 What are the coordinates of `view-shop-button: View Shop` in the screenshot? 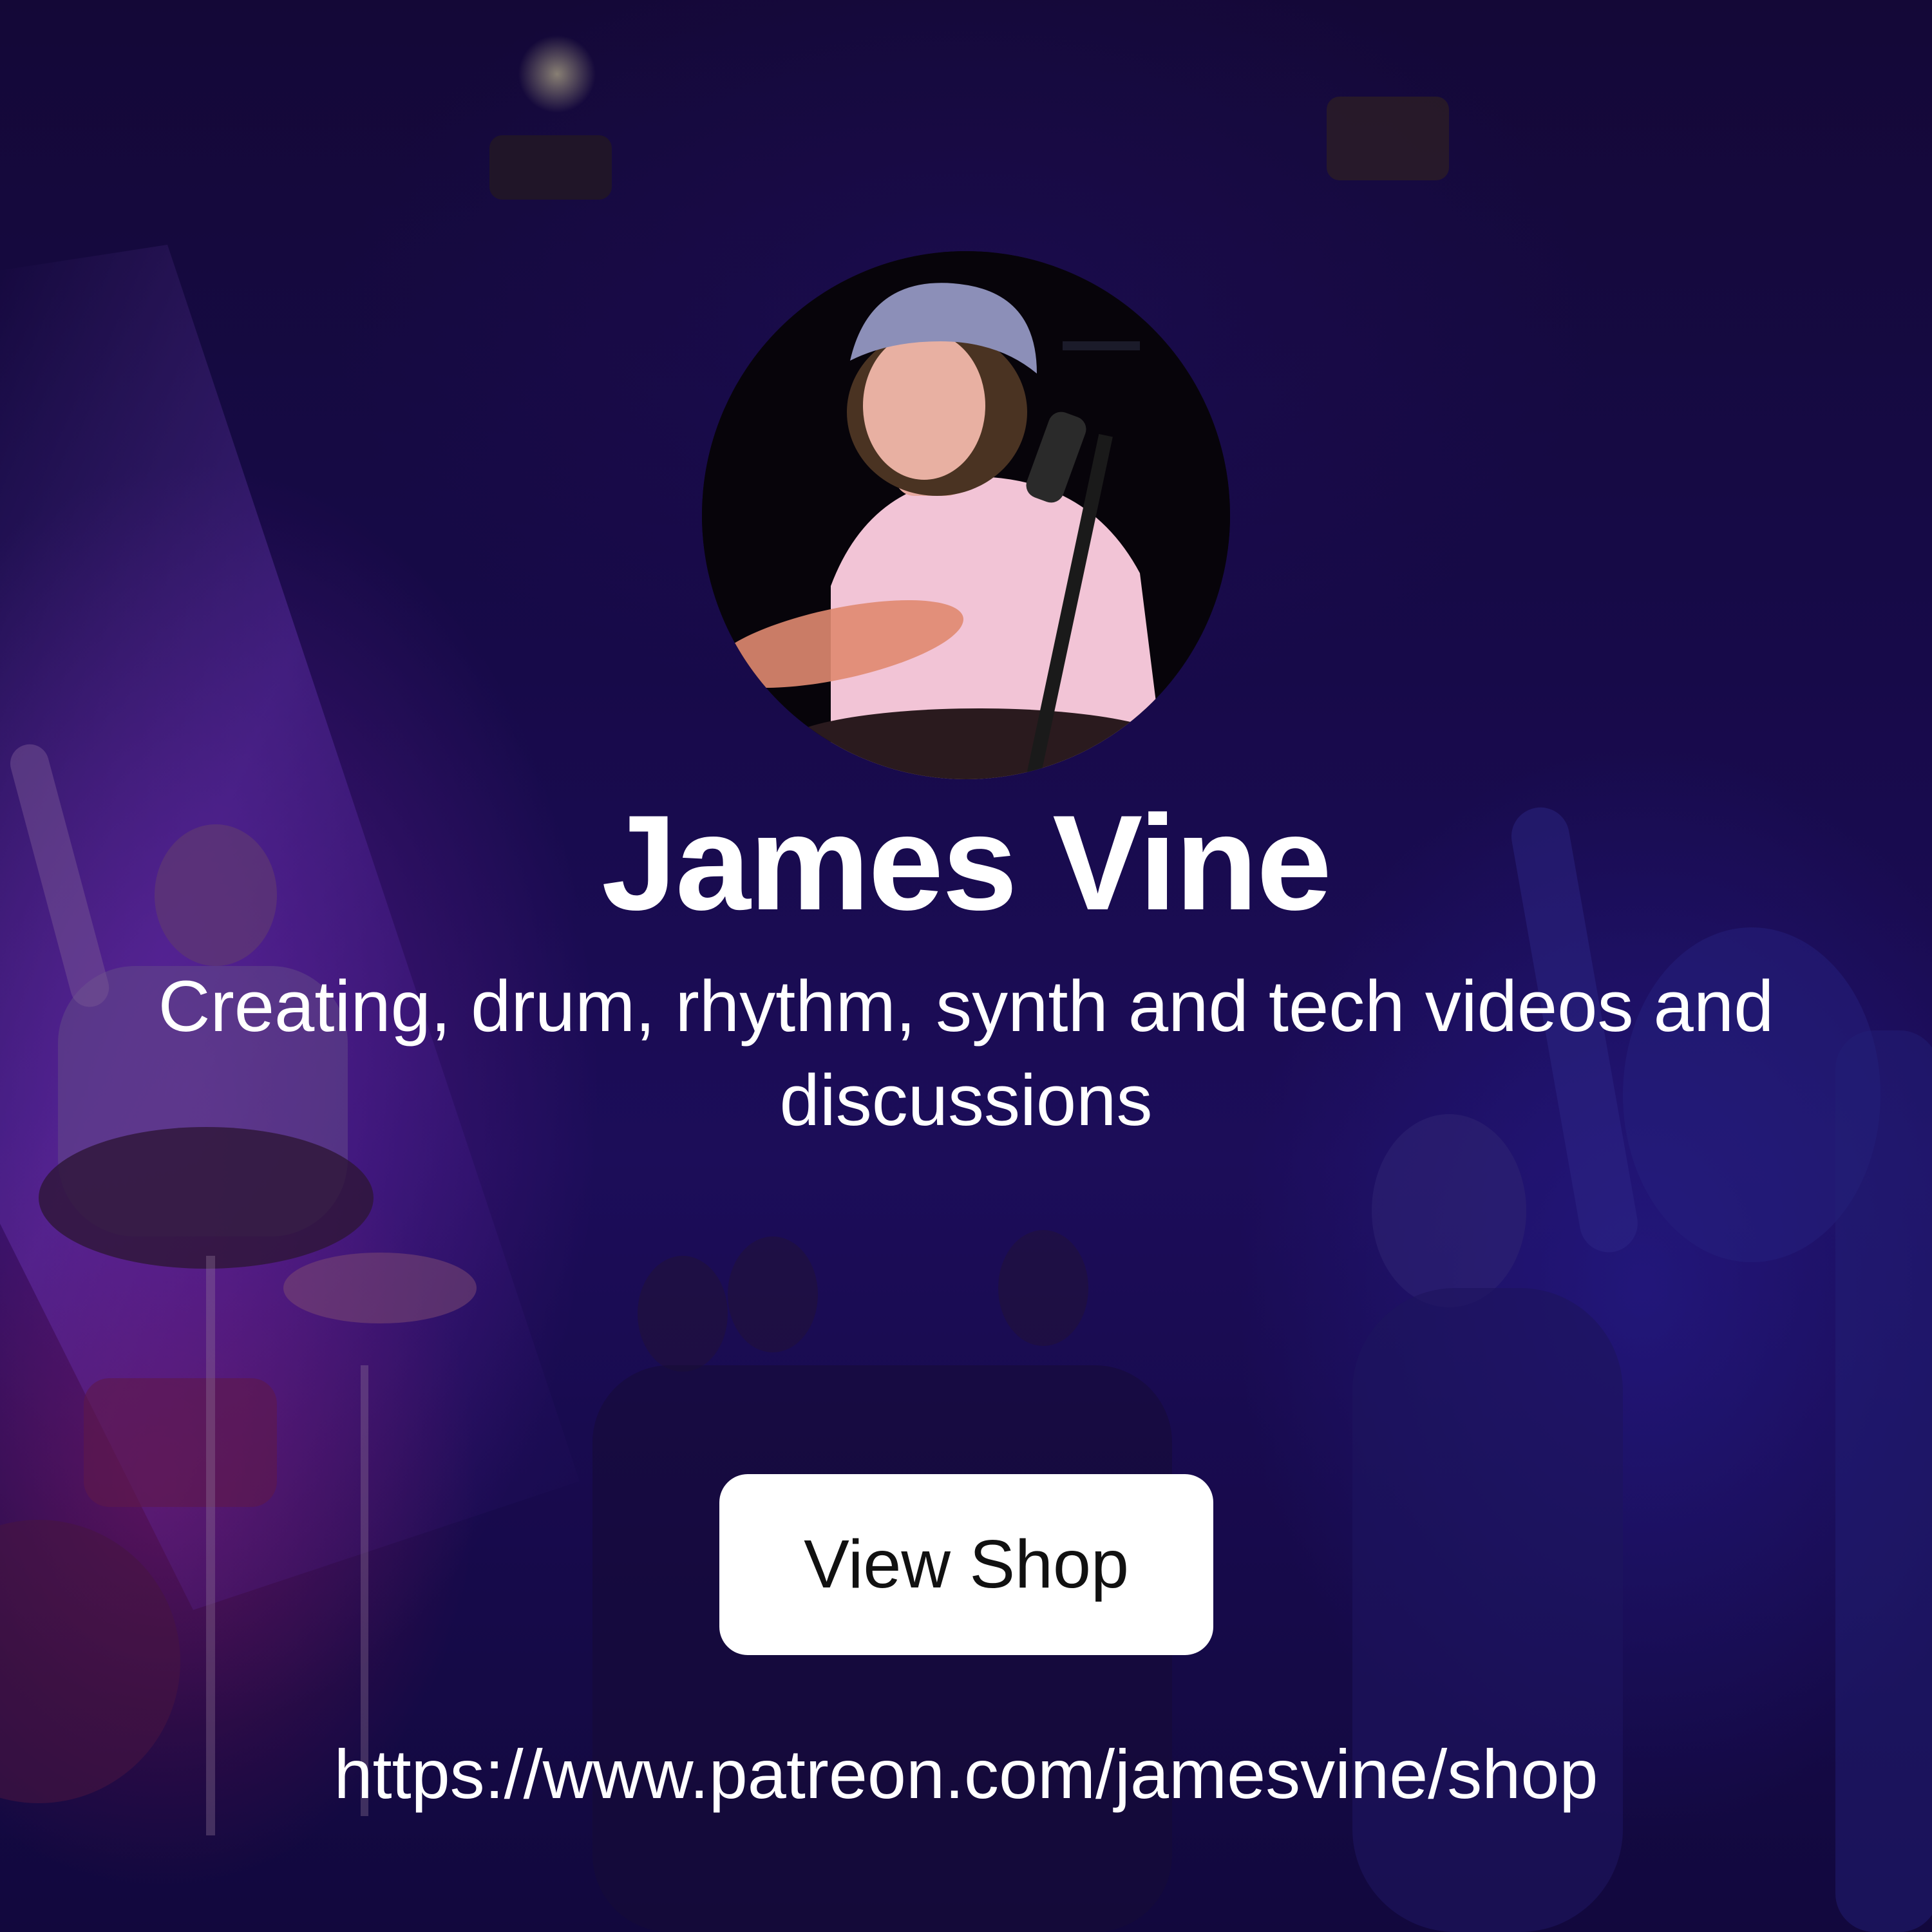 It's located at (966, 1564).